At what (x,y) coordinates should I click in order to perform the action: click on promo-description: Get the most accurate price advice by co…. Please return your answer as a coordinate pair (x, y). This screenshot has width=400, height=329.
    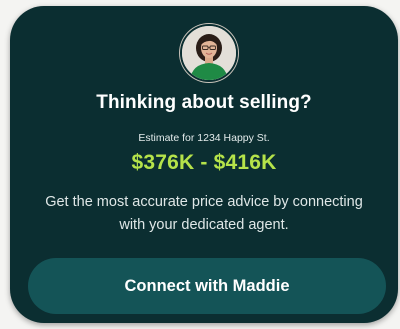
    Looking at the image, I should click on (204, 213).